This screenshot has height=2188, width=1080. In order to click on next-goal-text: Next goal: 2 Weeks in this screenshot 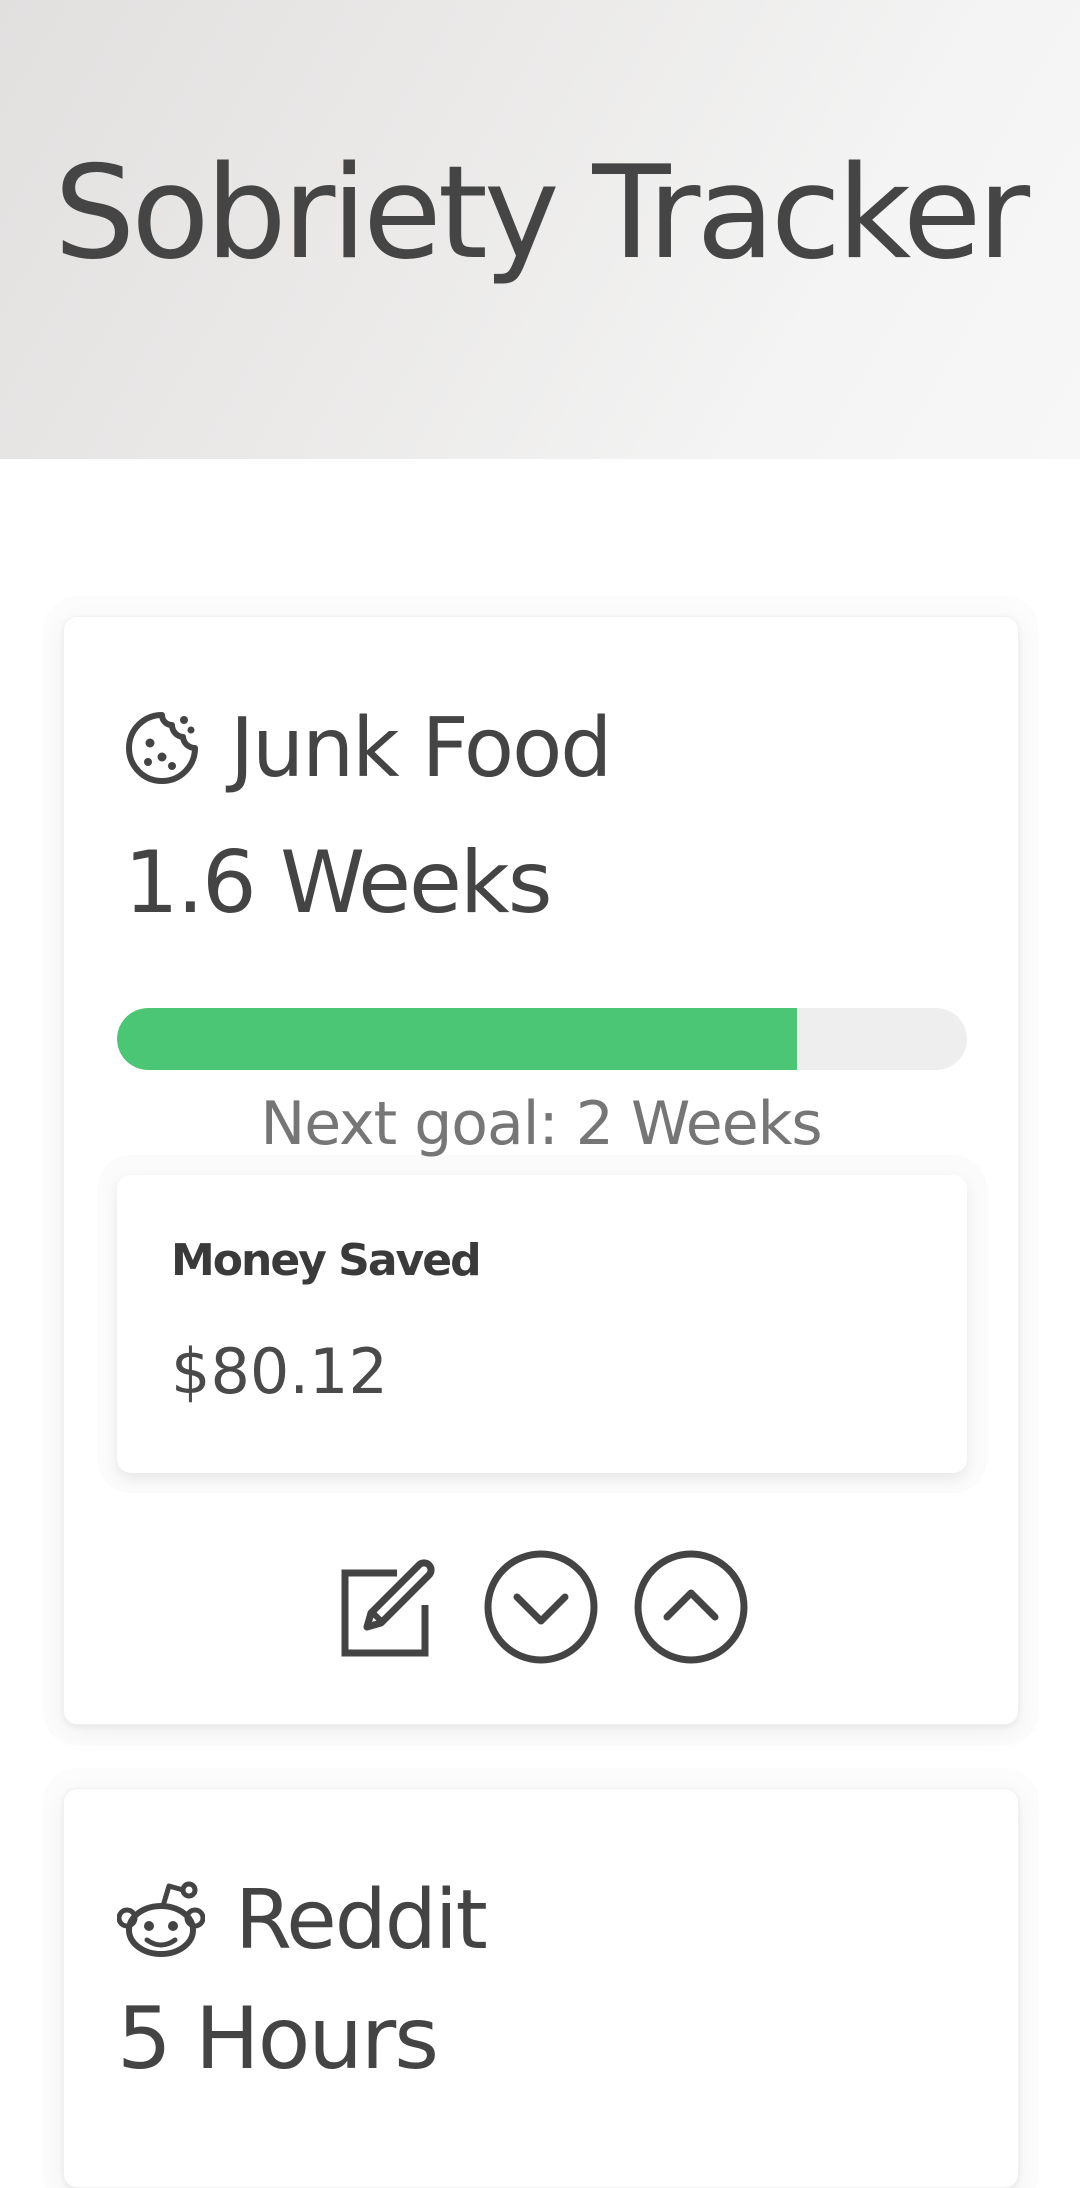, I will do `click(541, 1124)`.